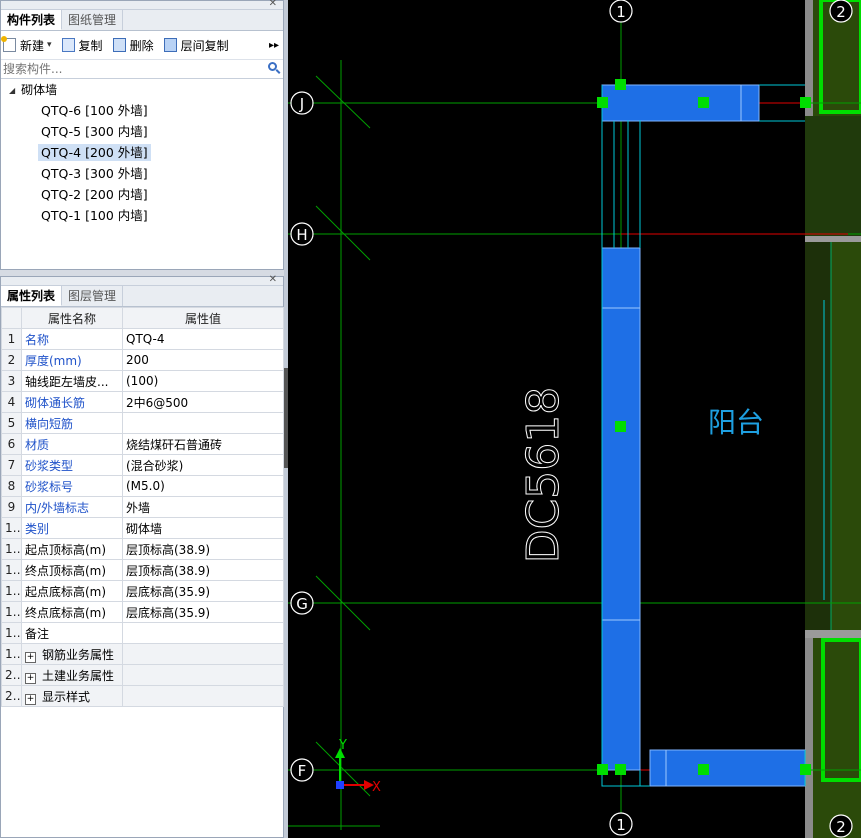 The image size is (861, 838). I want to click on floor-copy-button: 层间复制, so click(196, 45).